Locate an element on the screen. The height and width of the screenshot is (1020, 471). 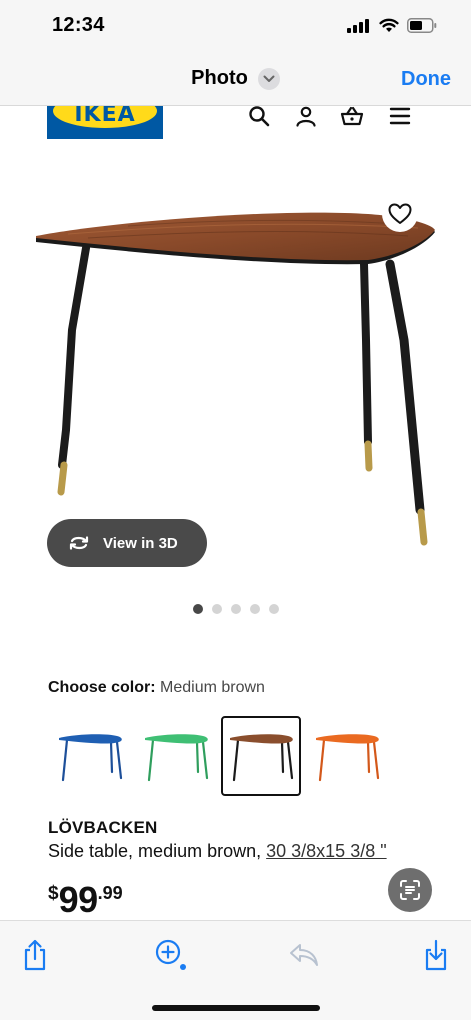
color-swatch-blue is located at coordinates (90, 756).